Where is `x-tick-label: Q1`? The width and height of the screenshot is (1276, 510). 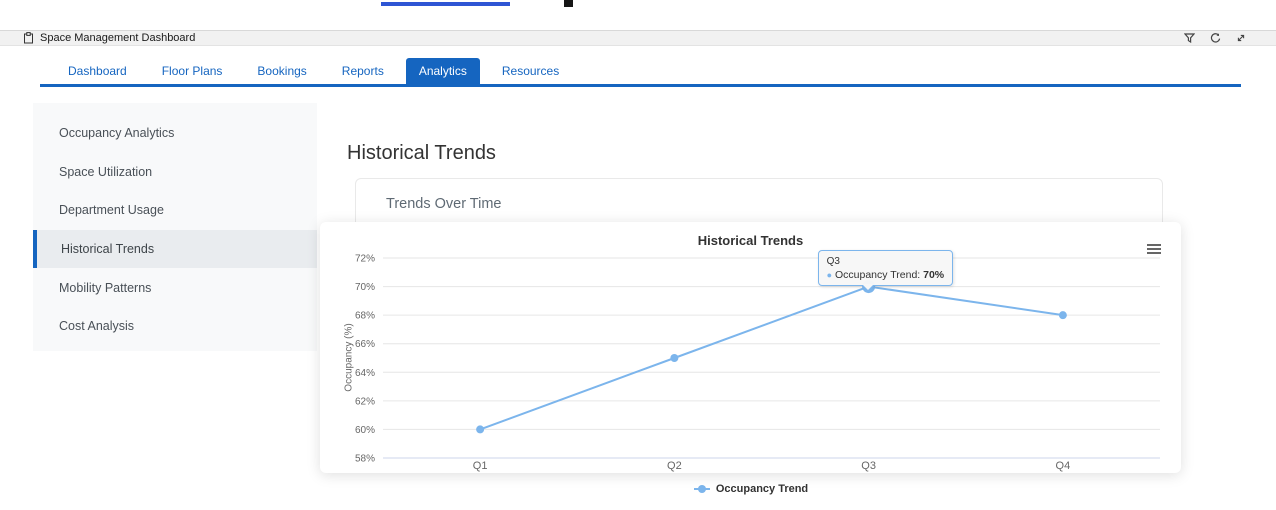 x-tick-label: Q1 is located at coordinates (480, 466).